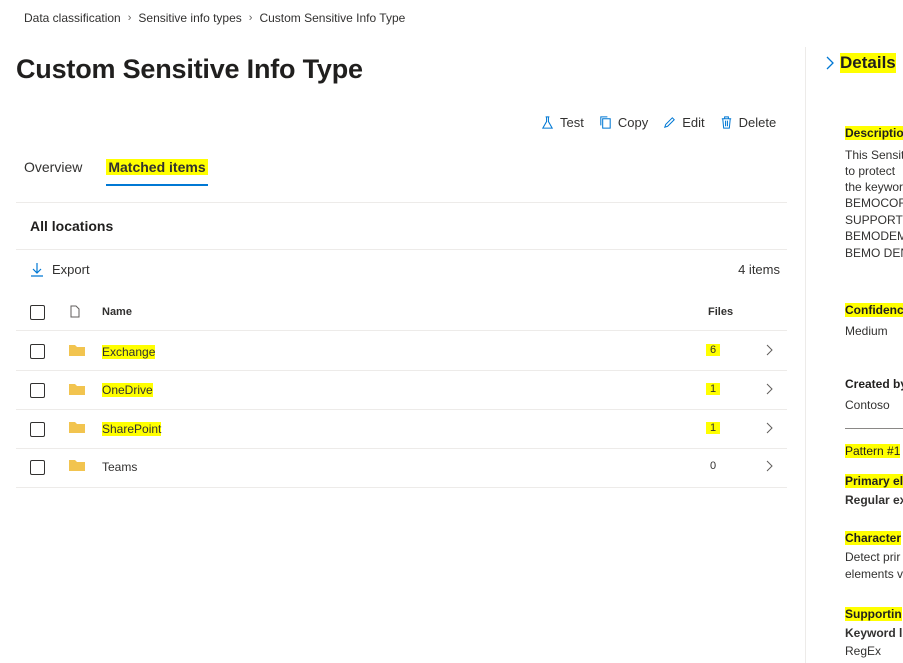 This screenshot has height=663, width=903. Describe the element at coordinates (37, 312) in the screenshot. I see `select-all-checkbox` at that location.